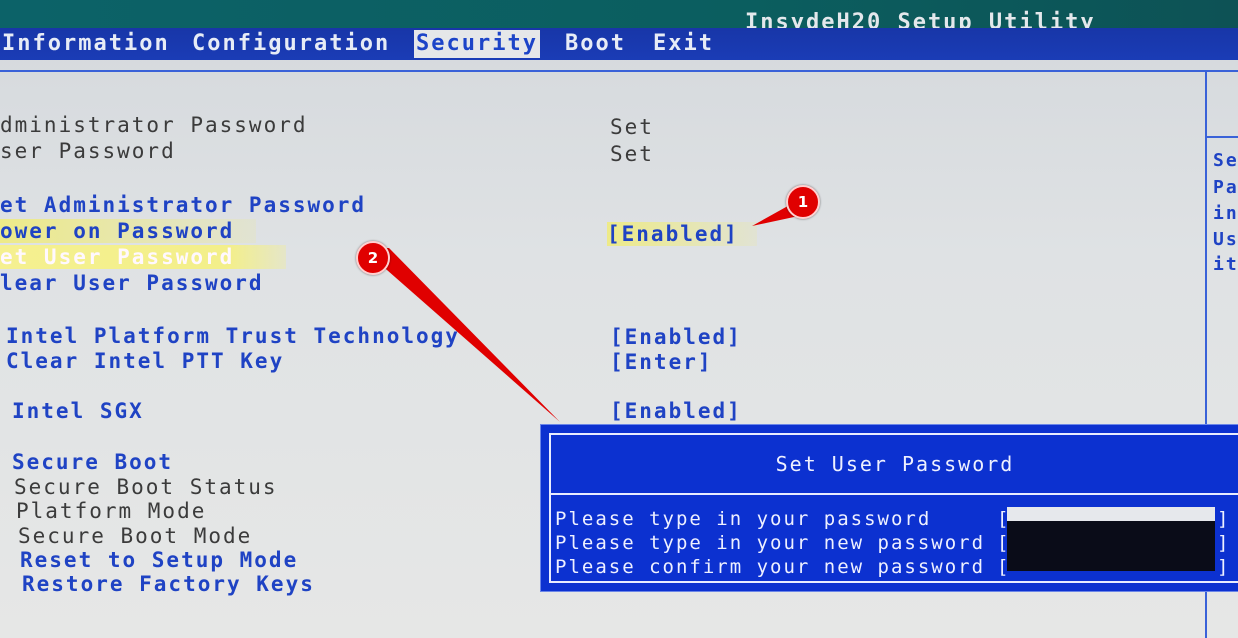 This screenshot has height=638, width=1238. What do you see at coordinates (373, 258) in the screenshot?
I see `annotation-badge-2: 2` at bounding box center [373, 258].